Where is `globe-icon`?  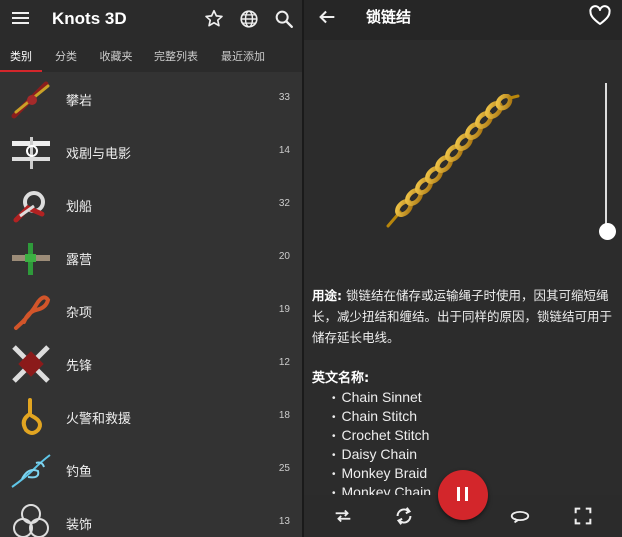 globe-icon is located at coordinates (249, 19).